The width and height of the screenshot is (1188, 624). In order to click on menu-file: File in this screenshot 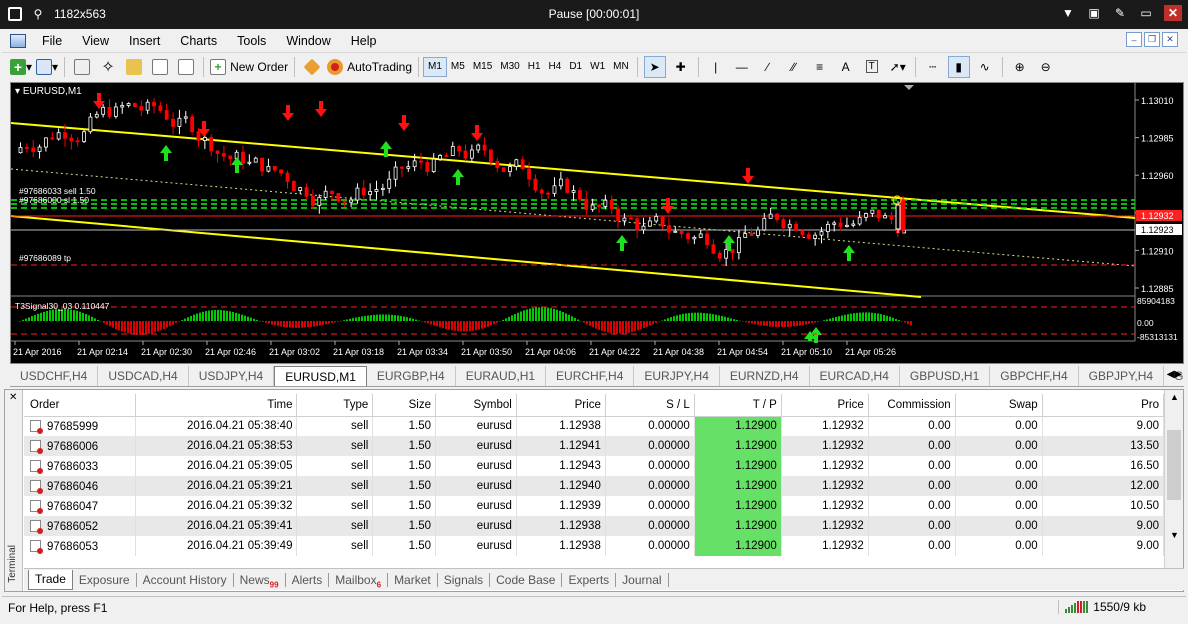, I will do `click(52, 41)`.